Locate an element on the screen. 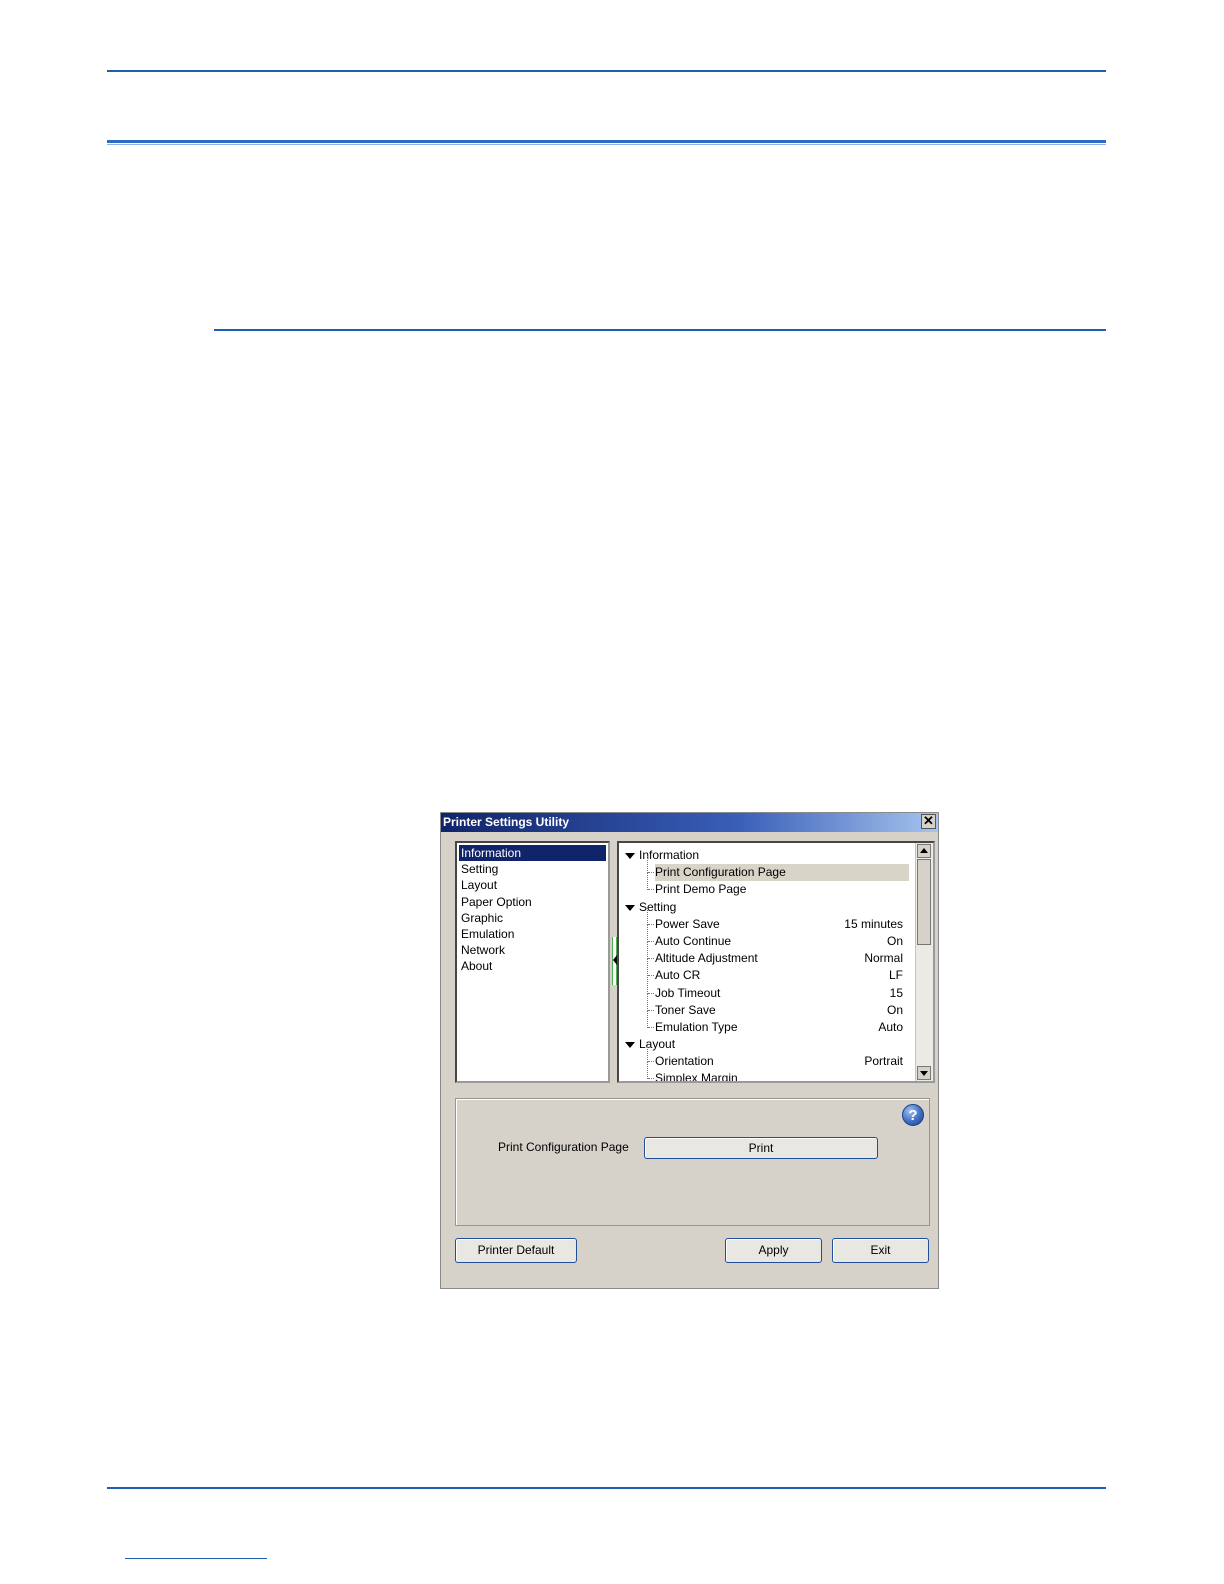 Image resolution: width=1224 pixels, height=1584 pixels. tree-item-label: Power Save is located at coordinates (687, 923).